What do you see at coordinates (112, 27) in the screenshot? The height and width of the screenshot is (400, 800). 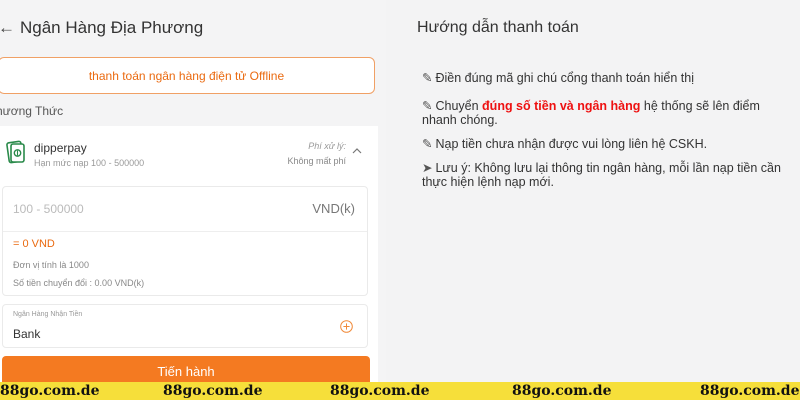 I see `page-title: Ngân Hàng Địa Phương` at bounding box center [112, 27].